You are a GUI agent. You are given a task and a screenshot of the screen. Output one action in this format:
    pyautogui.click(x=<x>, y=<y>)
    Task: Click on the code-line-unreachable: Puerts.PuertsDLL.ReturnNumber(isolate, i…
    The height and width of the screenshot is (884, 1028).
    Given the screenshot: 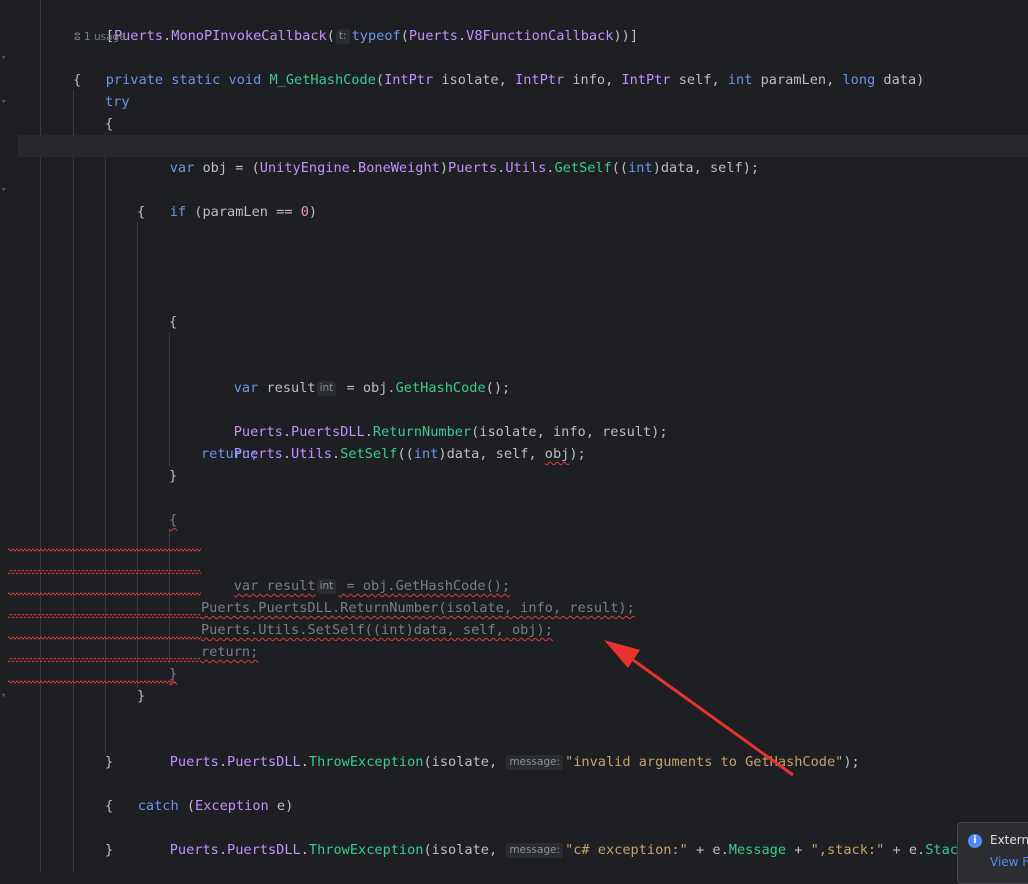 What is the action you would take?
    pyautogui.click(x=418, y=608)
    